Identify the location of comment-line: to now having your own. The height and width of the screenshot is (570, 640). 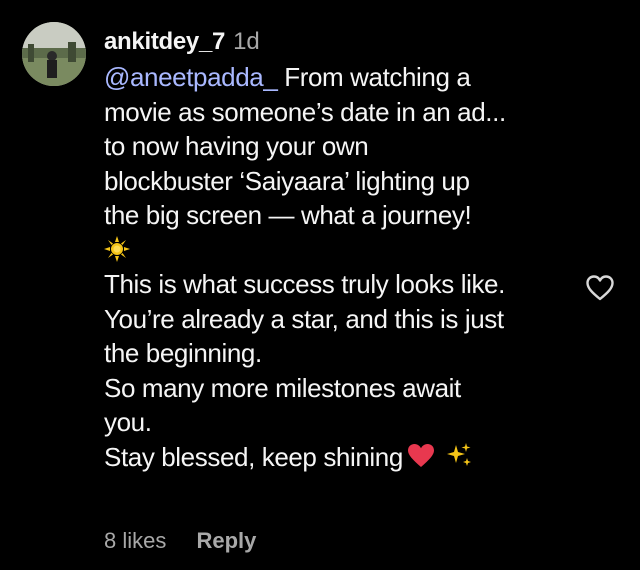
(236, 146).